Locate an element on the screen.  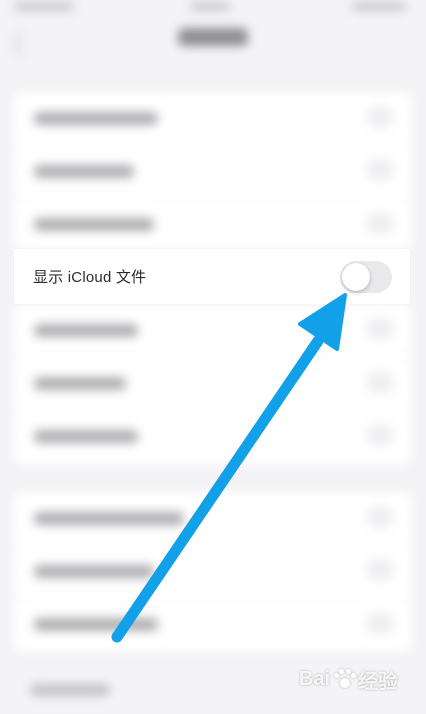
status-center is located at coordinates (210, 6).